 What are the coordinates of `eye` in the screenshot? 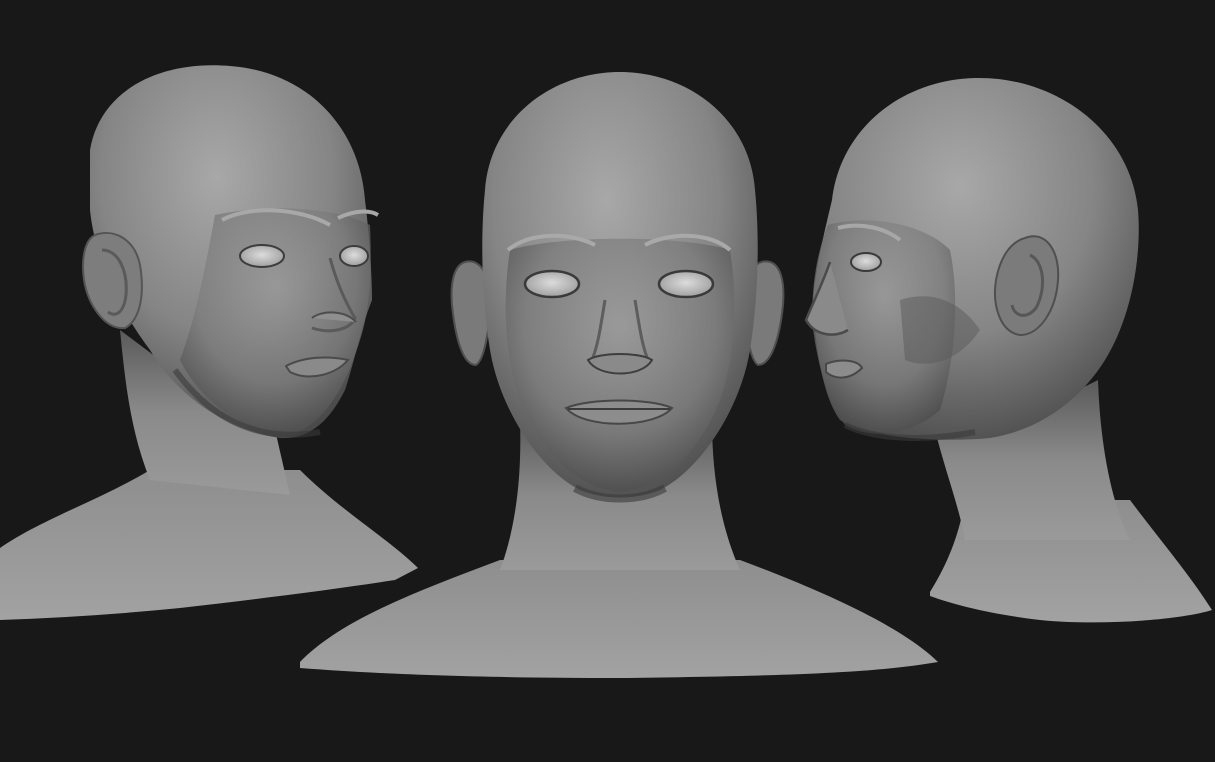 It's located at (866, 262).